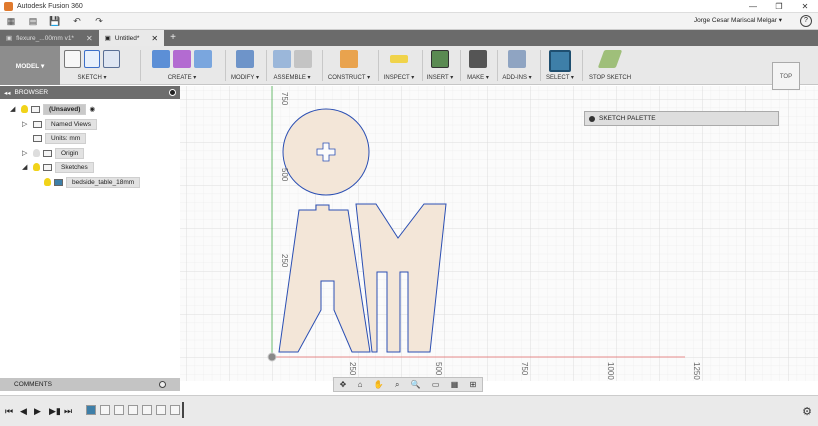 This screenshot has height=426, width=818. What do you see at coordinates (360, 384) in the screenshot?
I see `look-at-icon: ⌂` at bounding box center [360, 384].